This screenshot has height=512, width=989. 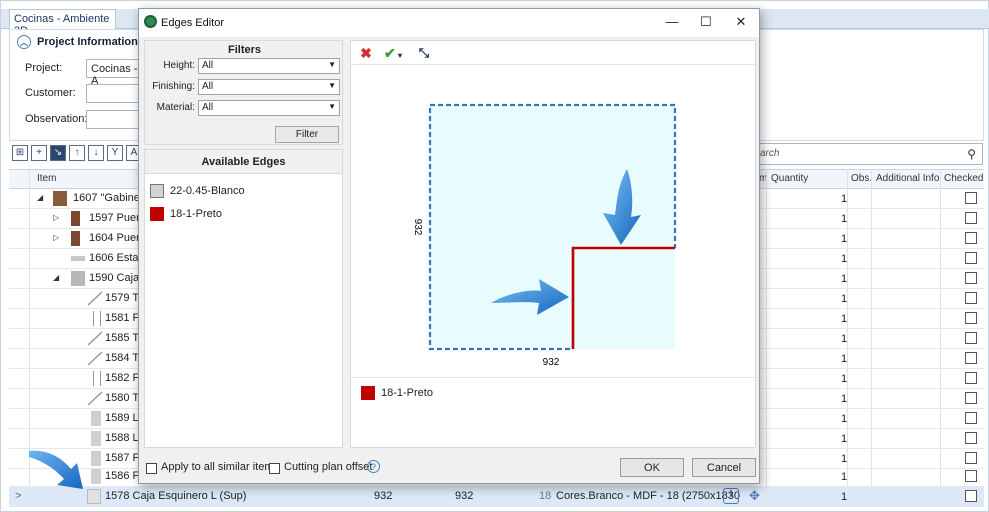 I want to click on filter-icon: Y, so click(x=115, y=153).